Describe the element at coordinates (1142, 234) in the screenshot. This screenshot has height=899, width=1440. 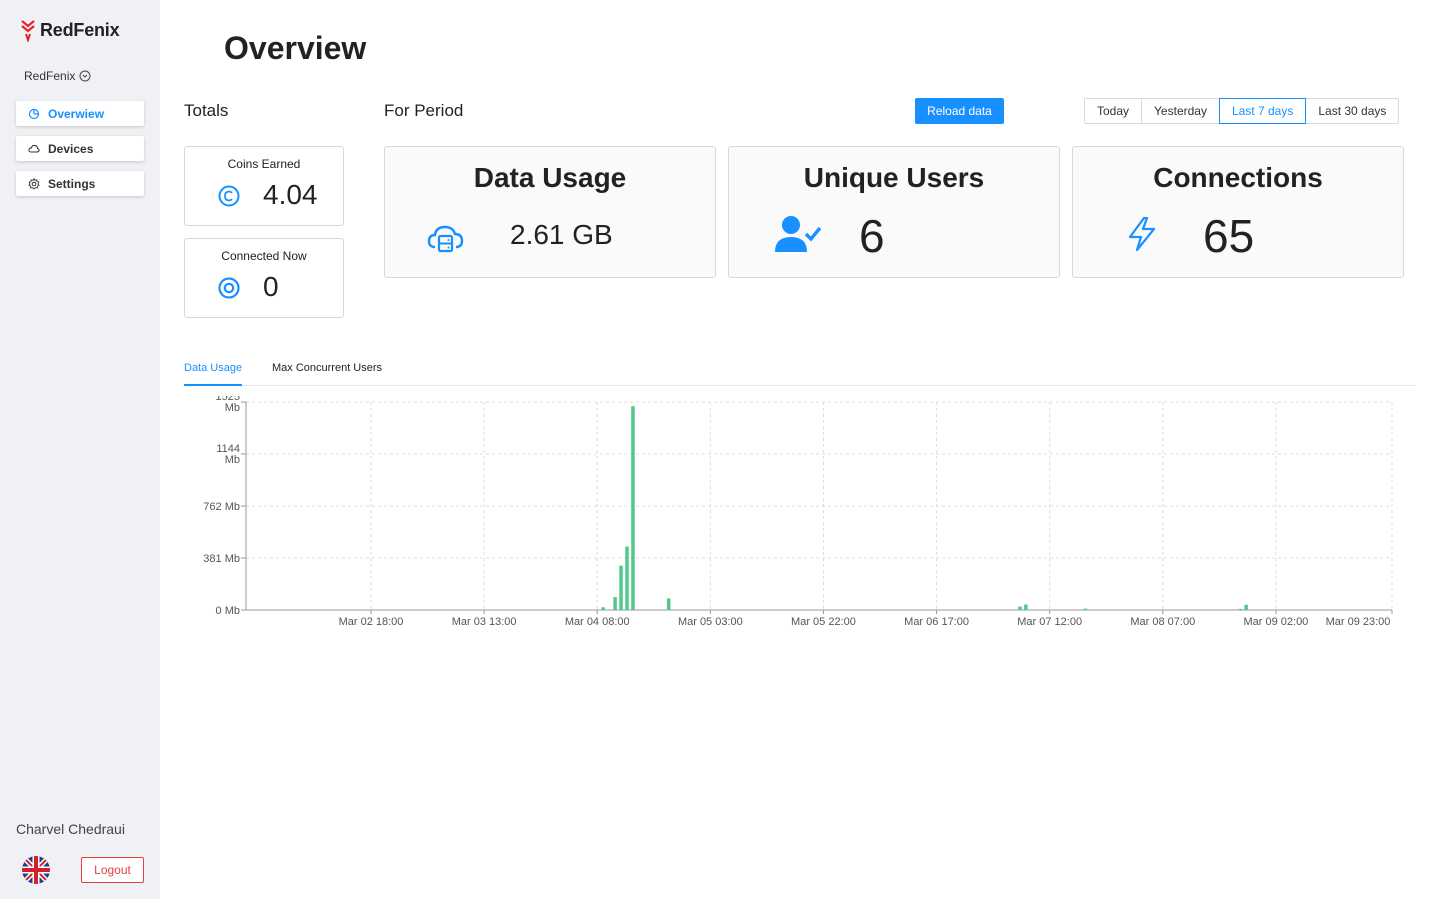
I see `lightning-icon` at that location.